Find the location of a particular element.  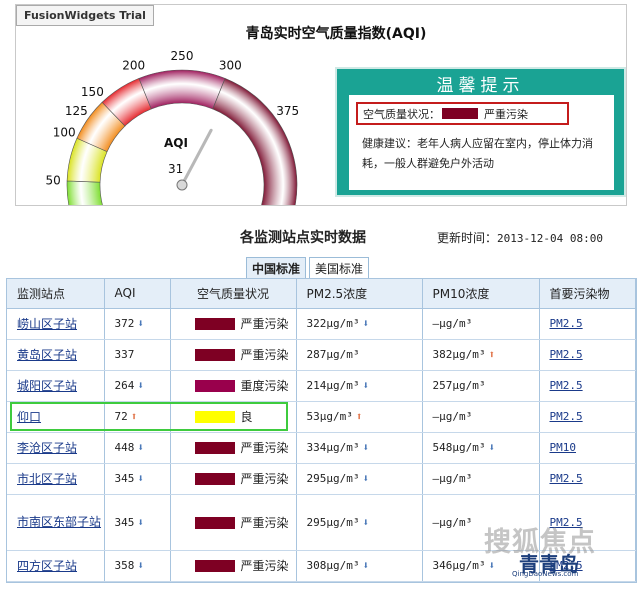

aqi-cell: 358 ⬇ is located at coordinates (137, 566).